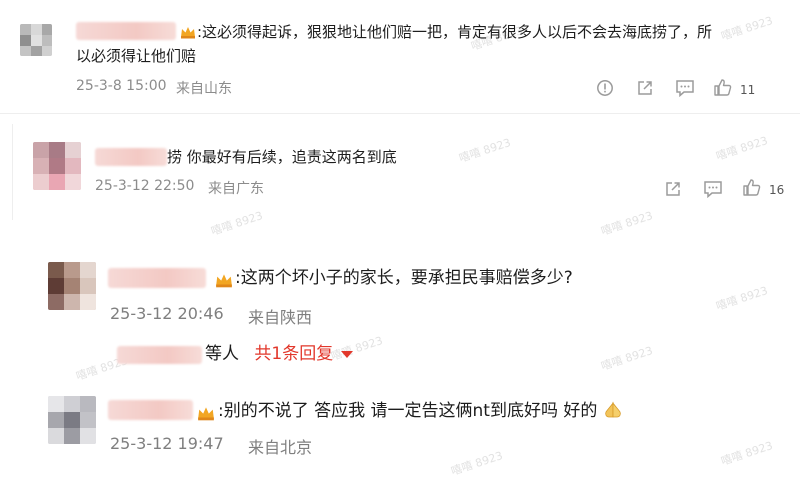 This screenshot has width=800, height=485. I want to click on comment-body: :别的不说了 答应我 请一定告这俩nt到底好吗 好的, so click(408, 411).